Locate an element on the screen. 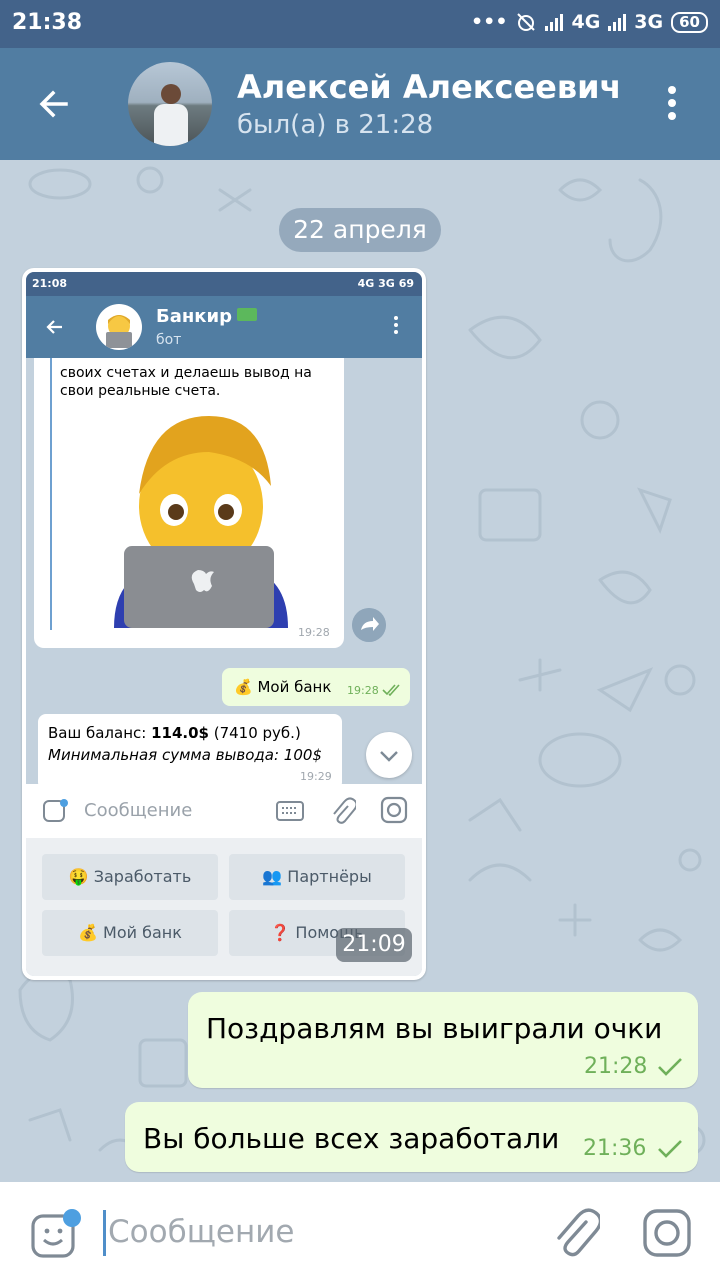 Image resolution: width=720 pixels, height=1280 pixels. mini-network-4g: 4G is located at coordinates (366, 283).